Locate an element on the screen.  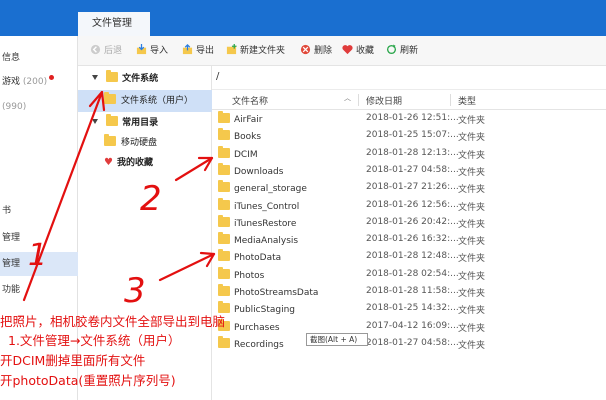
table-row: Photos 2018-01-28 02:54:... 文件夹 is located at coordinates (409, 274).